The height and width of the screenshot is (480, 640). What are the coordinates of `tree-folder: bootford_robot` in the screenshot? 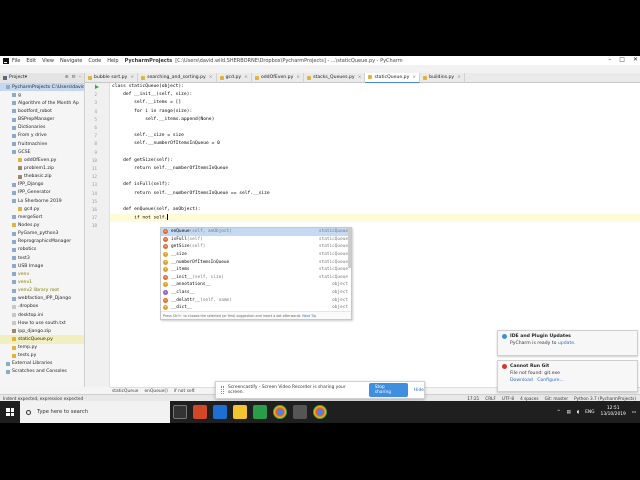 It's located at (42, 111).